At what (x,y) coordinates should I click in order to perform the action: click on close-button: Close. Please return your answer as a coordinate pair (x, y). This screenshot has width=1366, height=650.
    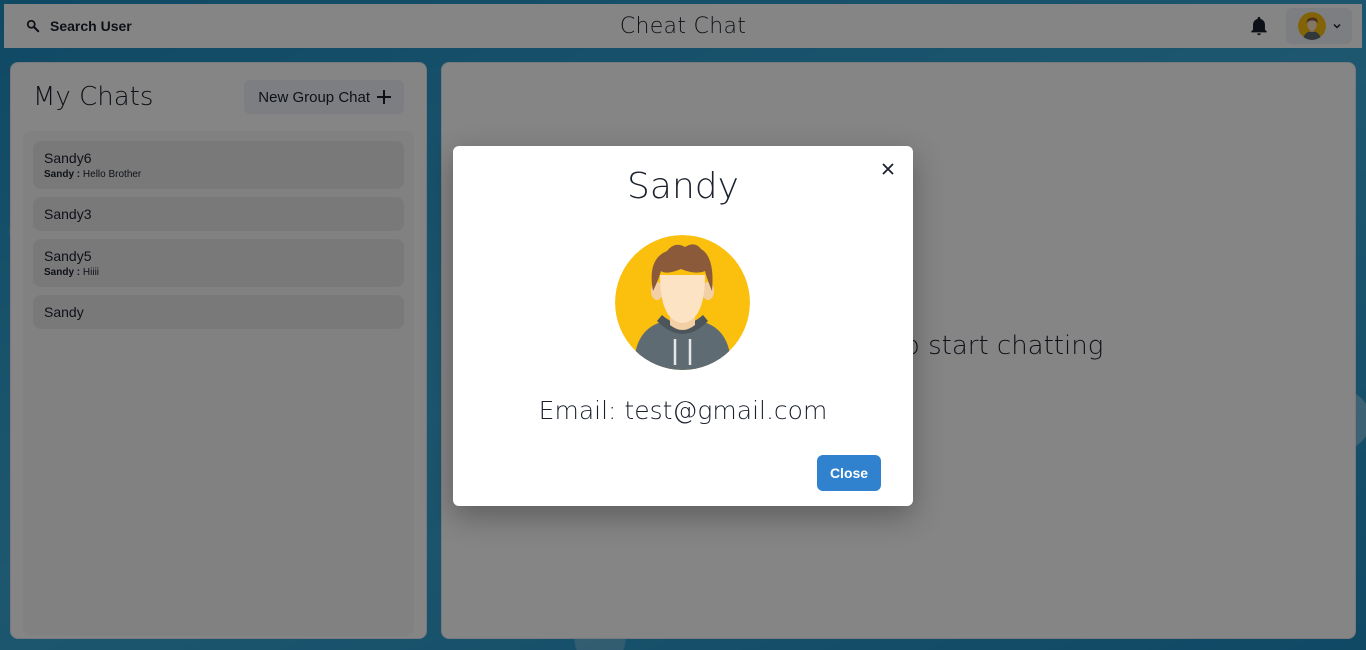
    Looking at the image, I should click on (849, 473).